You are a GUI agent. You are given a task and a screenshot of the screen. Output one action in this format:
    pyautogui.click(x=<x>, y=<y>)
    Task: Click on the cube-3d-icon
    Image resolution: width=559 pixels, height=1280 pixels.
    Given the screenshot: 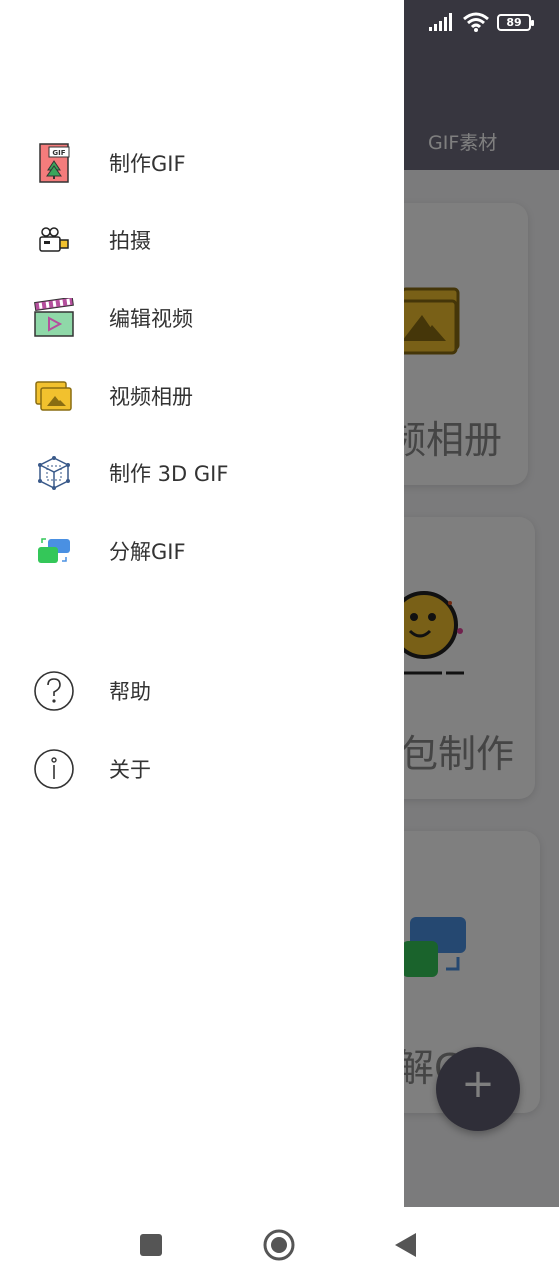 What is the action you would take?
    pyautogui.click(x=54, y=473)
    